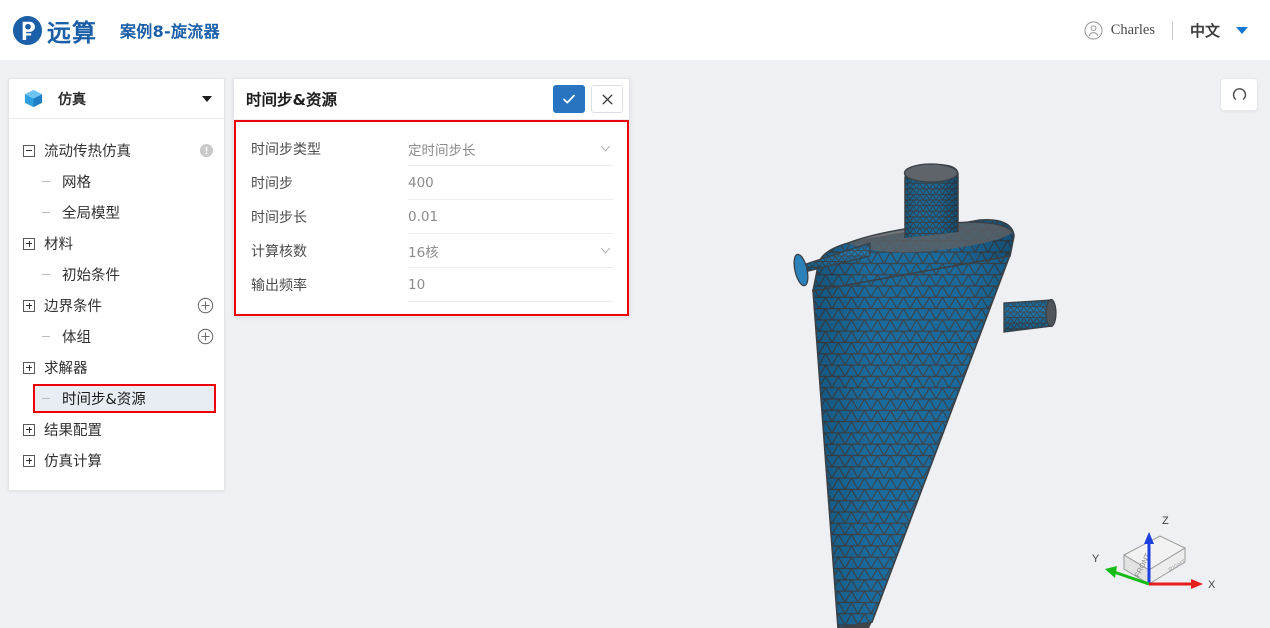 This screenshot has width=1270, height=628. What do you see at coordinates (431, 99) in the screenshot?
I see `dialog-header: 时间步&资源` at bounding box center [431, 99].